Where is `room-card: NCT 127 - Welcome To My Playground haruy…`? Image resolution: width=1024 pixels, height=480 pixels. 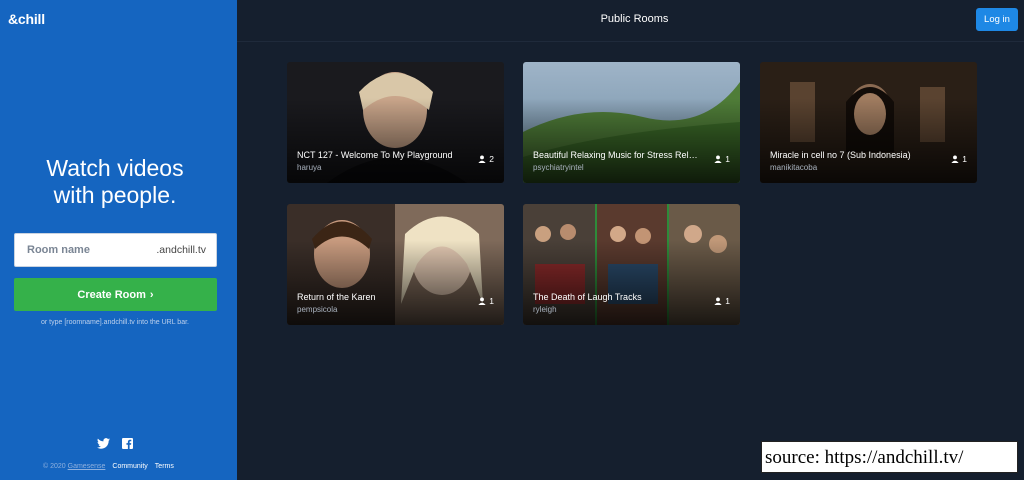 room-card: NCT 127 - Welcome To My Playground haruy… is located at coordinates (395, 122).